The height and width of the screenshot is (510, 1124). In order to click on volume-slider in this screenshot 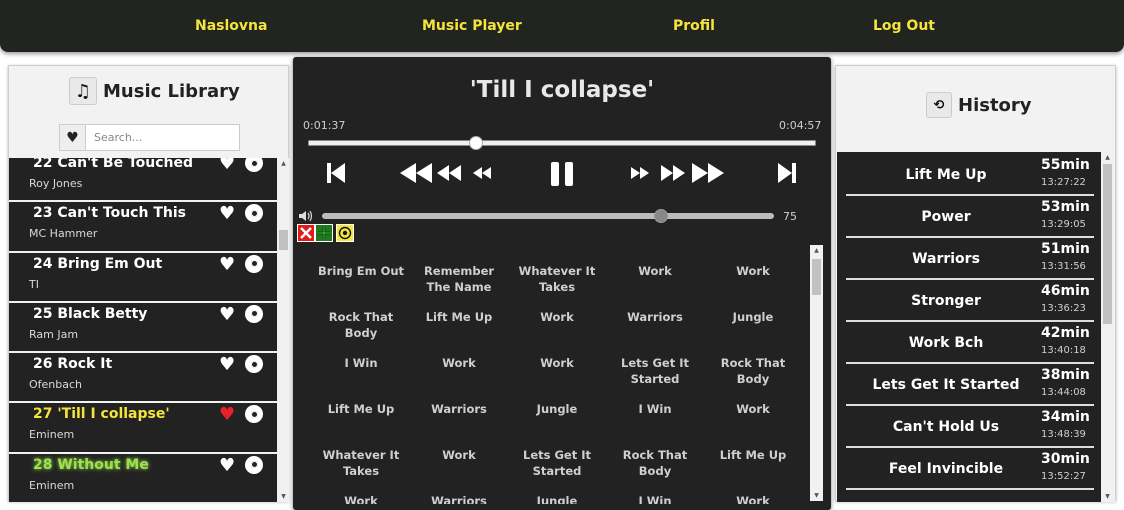, I will do `click(548, 216)`.